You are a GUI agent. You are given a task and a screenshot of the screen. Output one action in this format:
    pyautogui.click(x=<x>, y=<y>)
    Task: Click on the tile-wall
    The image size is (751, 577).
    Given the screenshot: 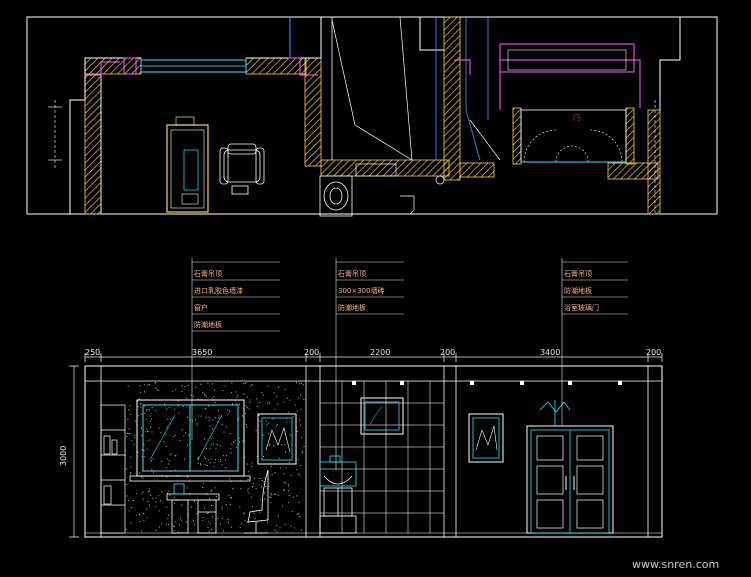 What is the action you would take?
    pyautogui.click(x=382, y=457)
    